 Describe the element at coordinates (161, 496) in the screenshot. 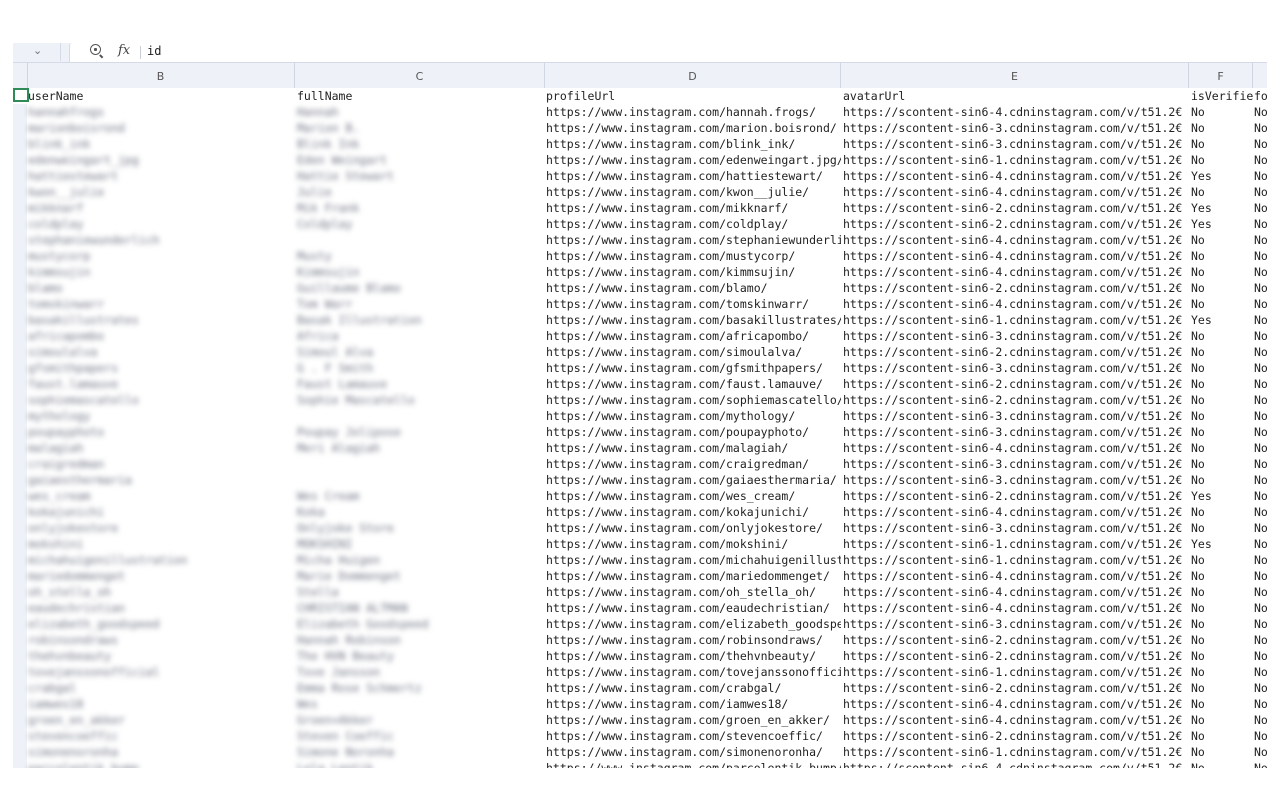

I see `cell-username: wes_cream` at that location.